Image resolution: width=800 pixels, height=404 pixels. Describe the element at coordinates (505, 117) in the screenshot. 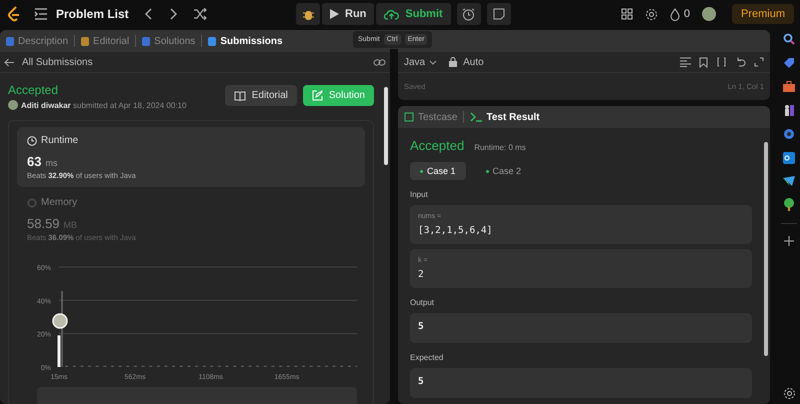

I see `panel-tab: Test Result` at that location.